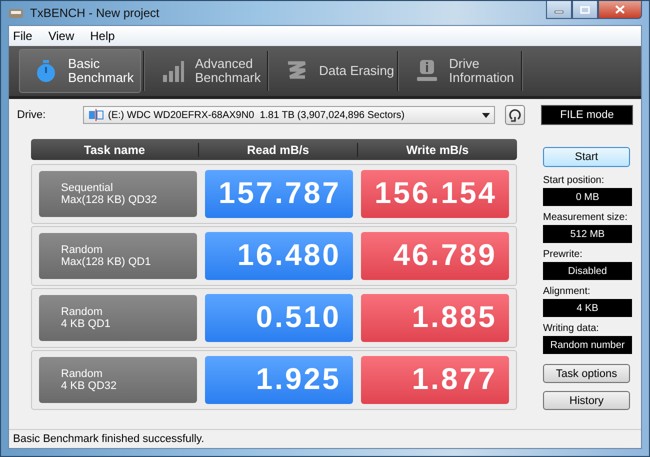  I want to click on maximize-button, so click(585, 10).